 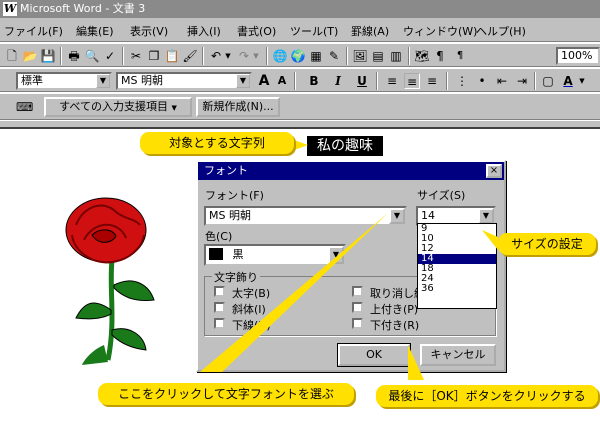 What do you see at coordinates (217, 143) in the screenshot?
I see `callout-target-text: 対象とする文字列` at bounding box center [217, 143].